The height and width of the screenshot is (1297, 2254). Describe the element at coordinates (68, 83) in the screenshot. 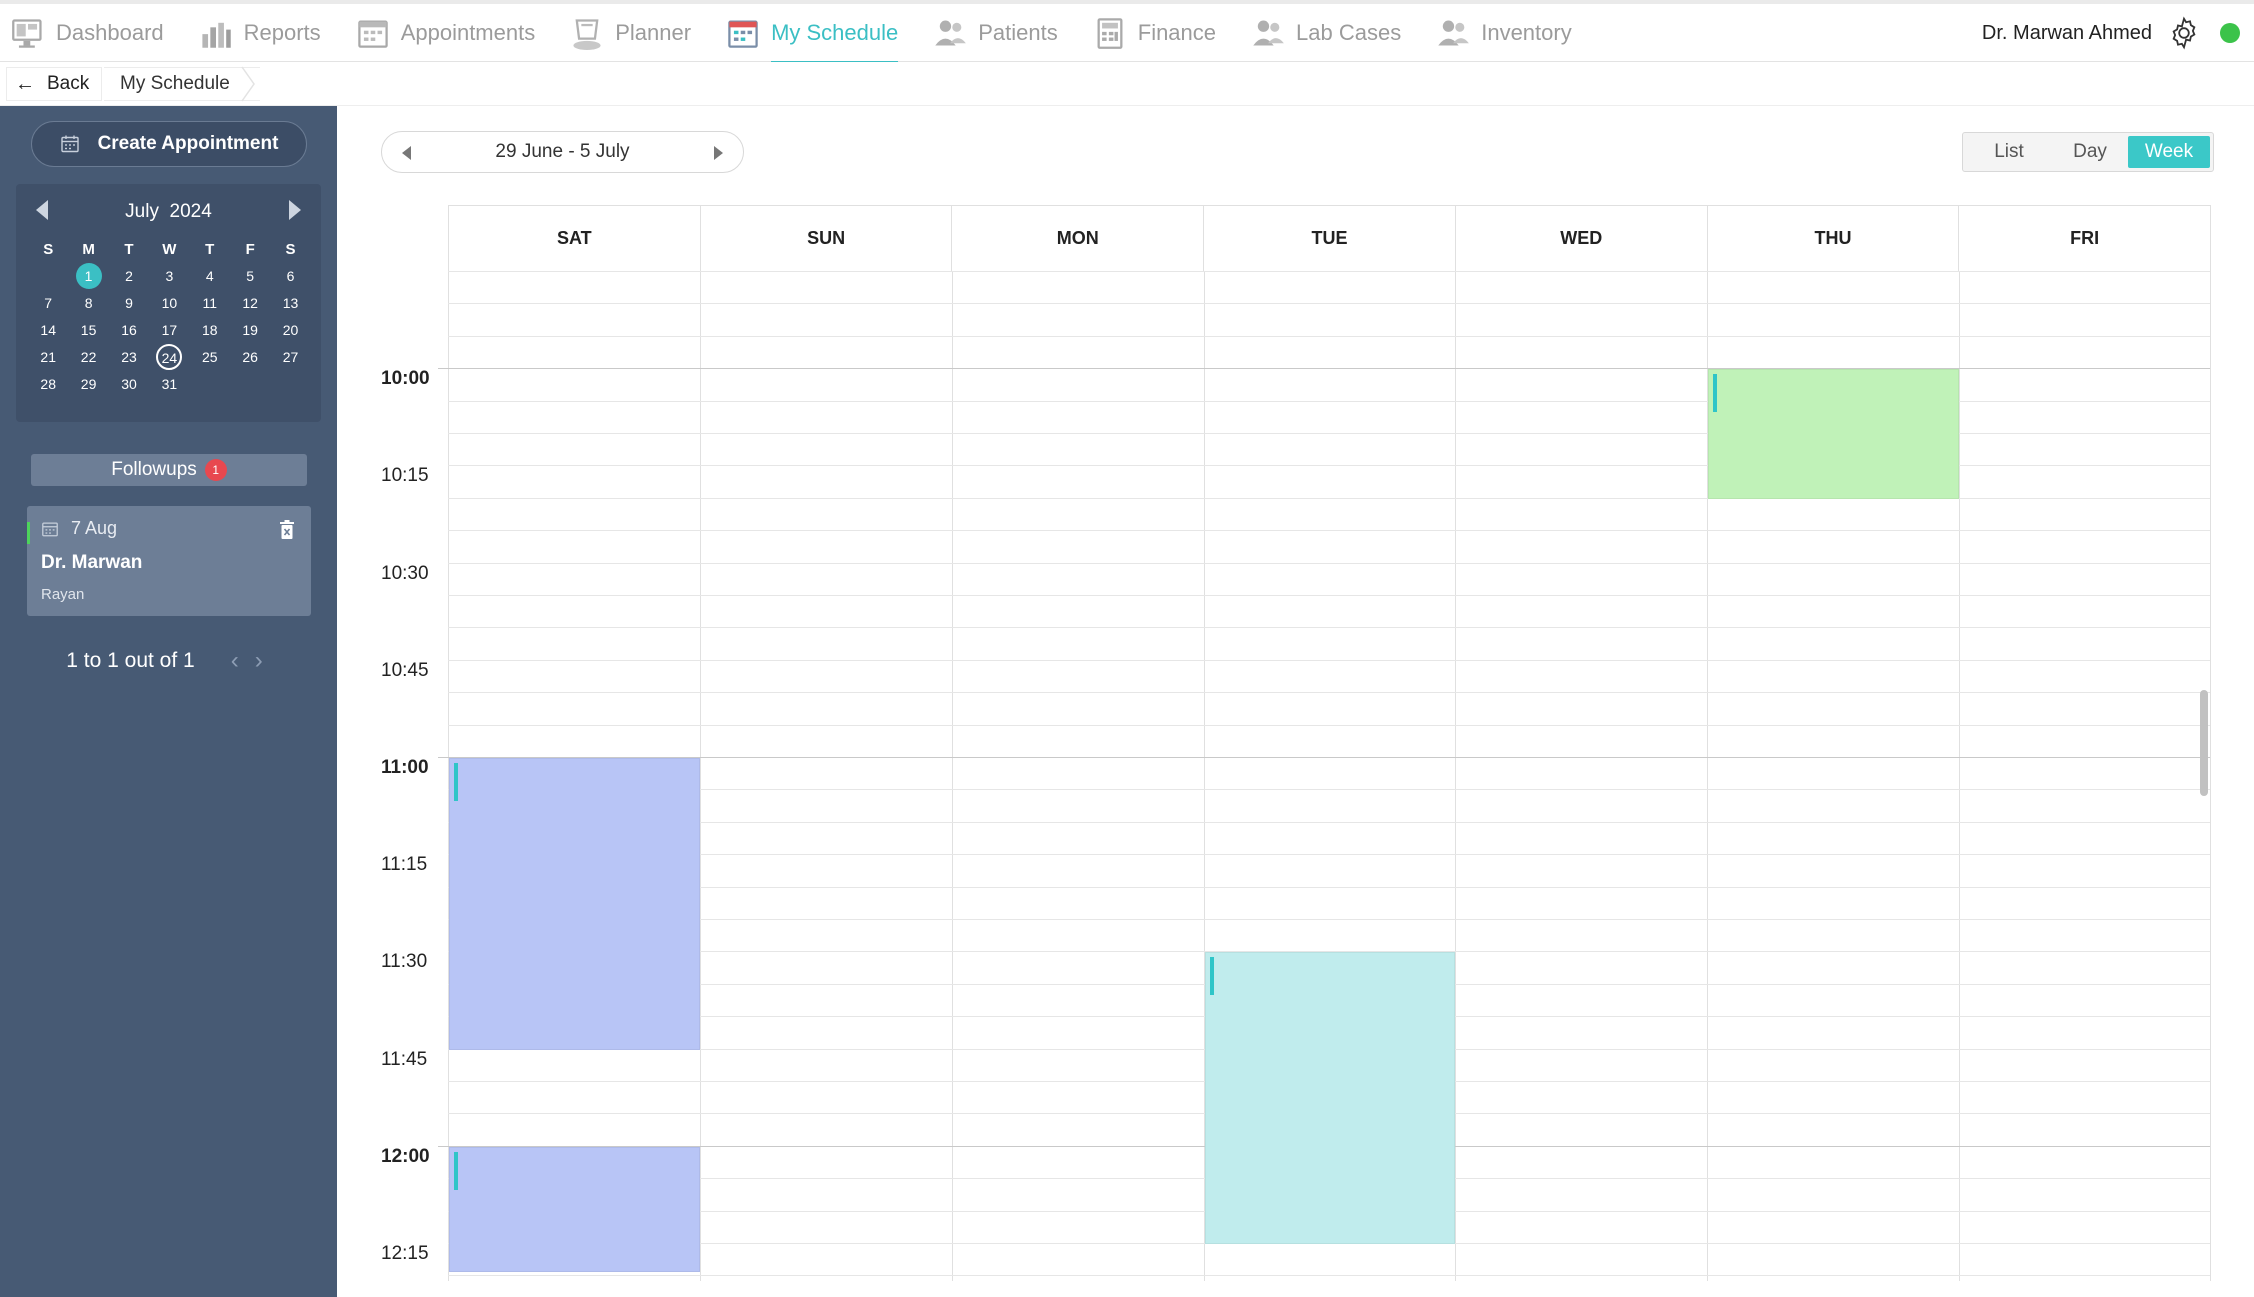

I see `back-label: Back` at that location.